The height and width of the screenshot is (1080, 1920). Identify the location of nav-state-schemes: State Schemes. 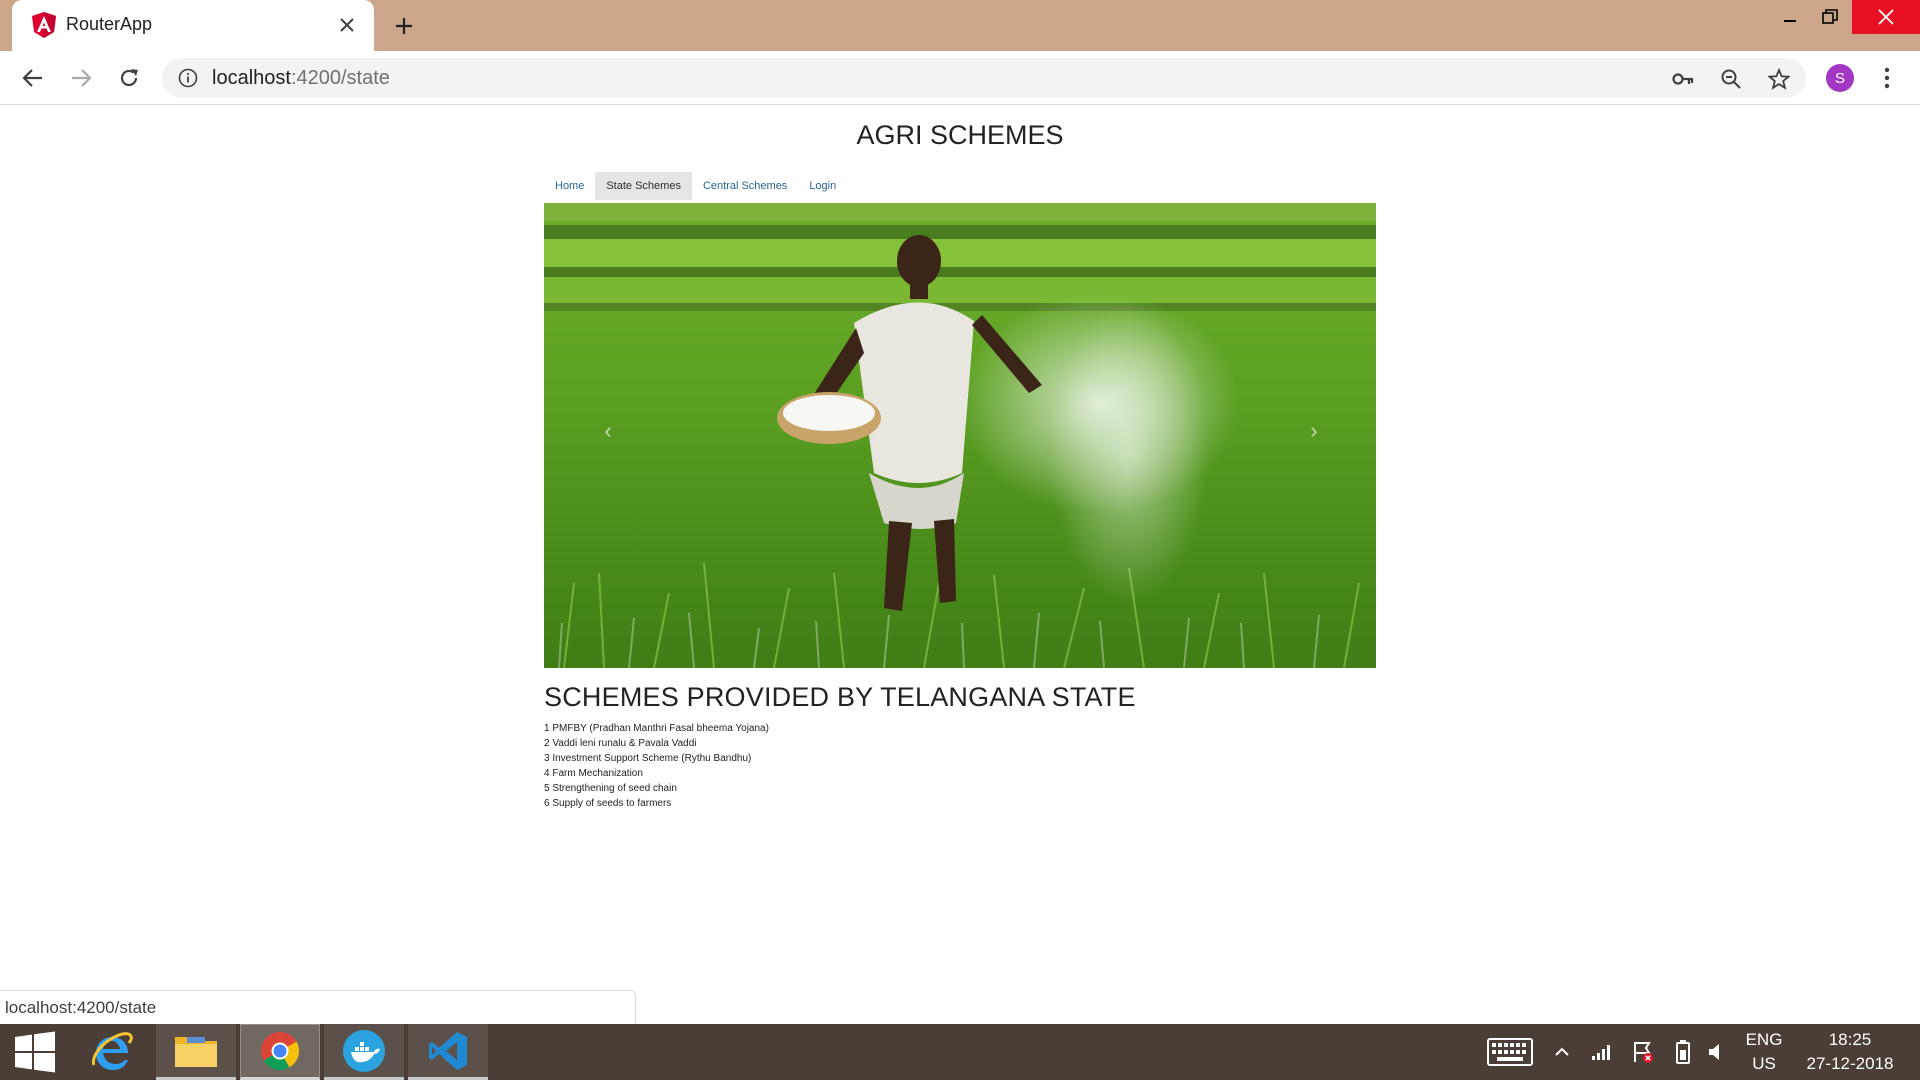
(643, 186).